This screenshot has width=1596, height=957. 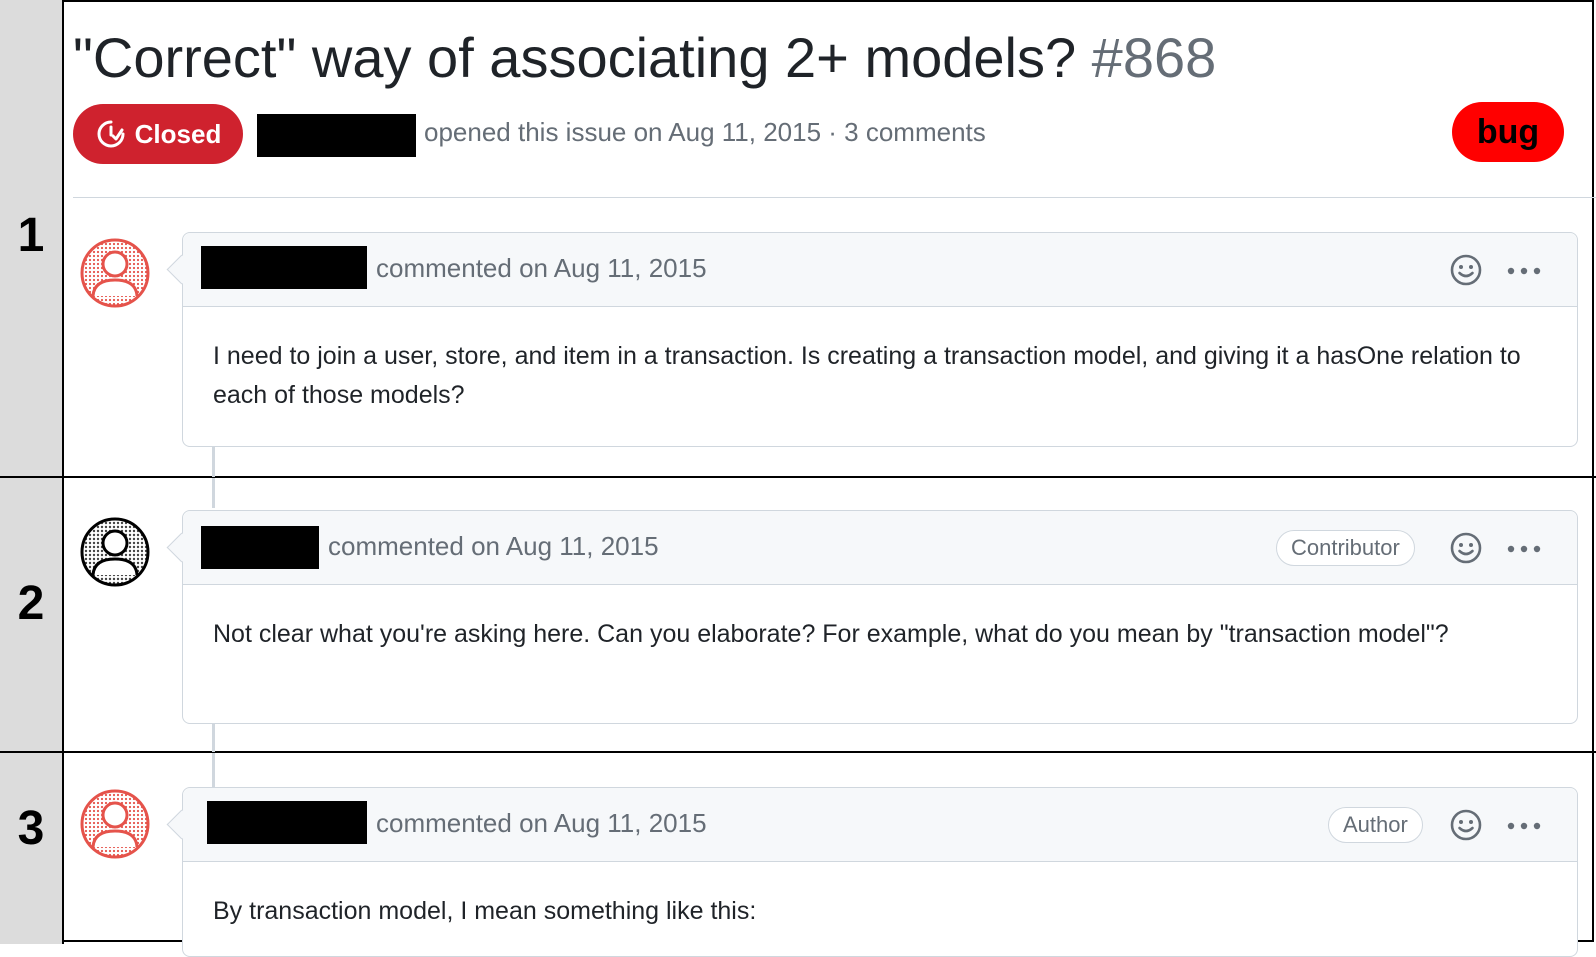 What do you see at coordinates (575, 57) in the screenshot?
I see `issue-title-text: "Correct" way of associating 2+ models?` at bounding box center [575, 57].